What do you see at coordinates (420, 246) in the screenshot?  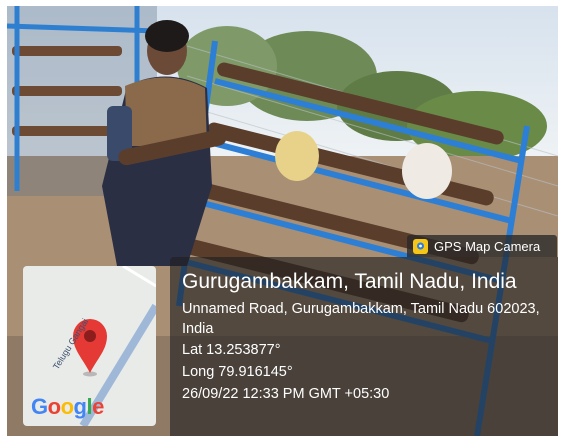 I see `gps-map-camera-icon` at bounding box center [420, 246].